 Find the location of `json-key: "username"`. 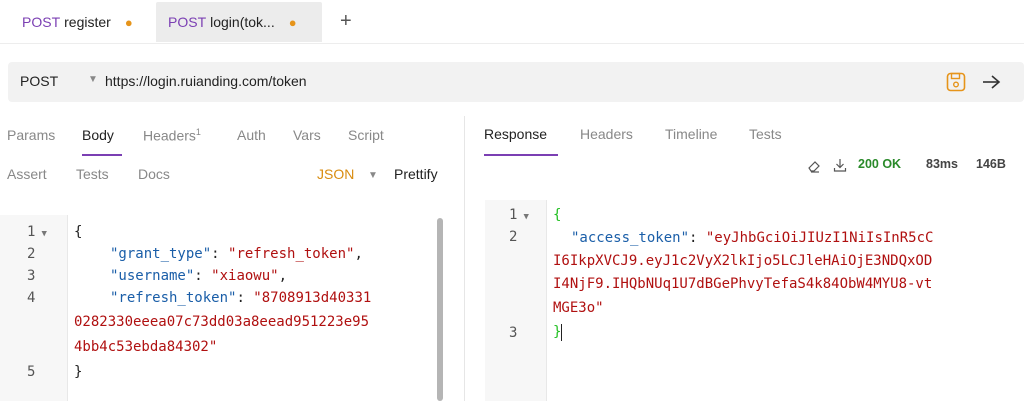

json-key: "username" is located at coordinates (152, 276).